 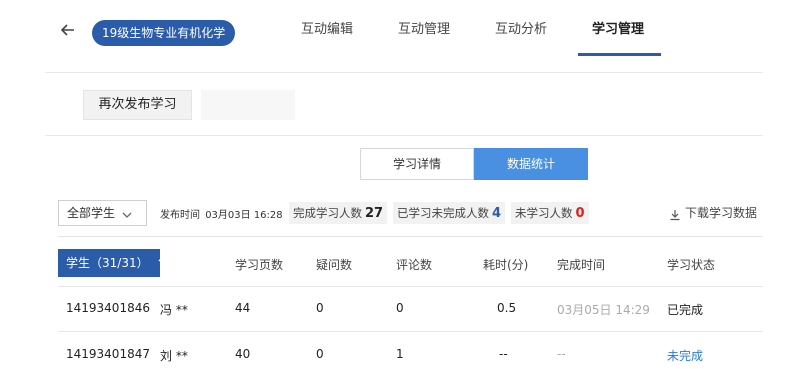 I want to click on publish-time-value: 03月03日 16:28, so click(x=244, y=215).